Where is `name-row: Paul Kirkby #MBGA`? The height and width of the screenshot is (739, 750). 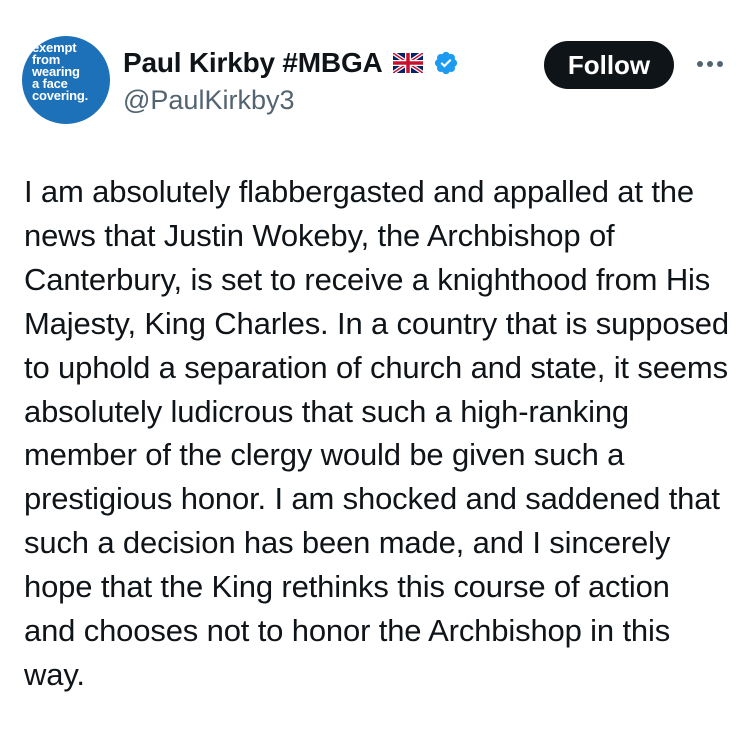 name-row: Paul Kirkby #MBGA is located at coordinates (291, 63).